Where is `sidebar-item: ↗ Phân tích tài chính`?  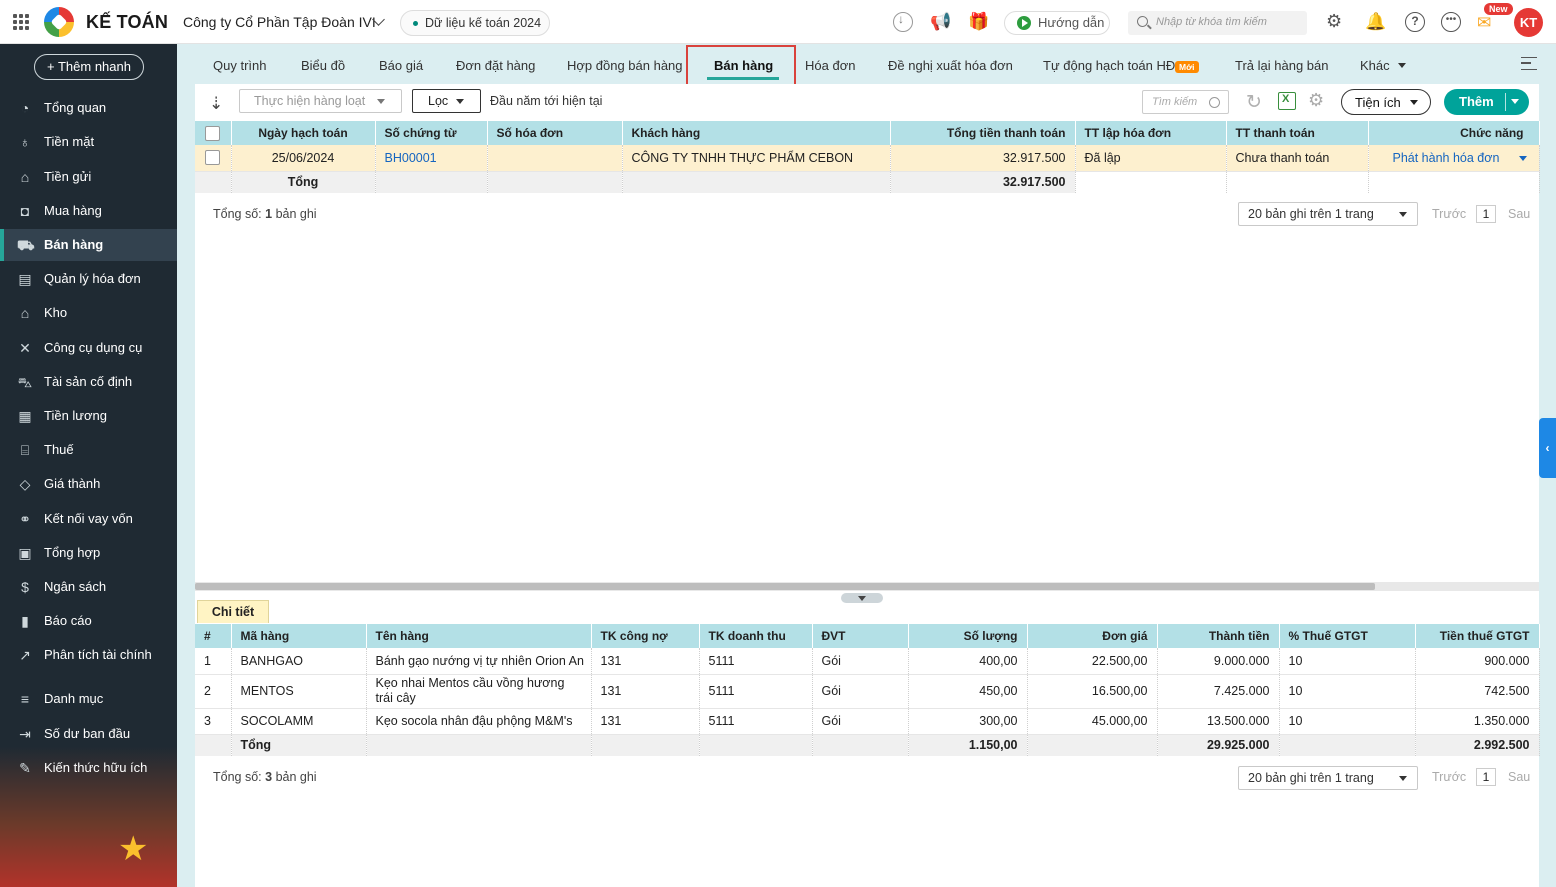
sidebar-item: ↗ Phân tích tài chính is located at coordinates (88, 655).